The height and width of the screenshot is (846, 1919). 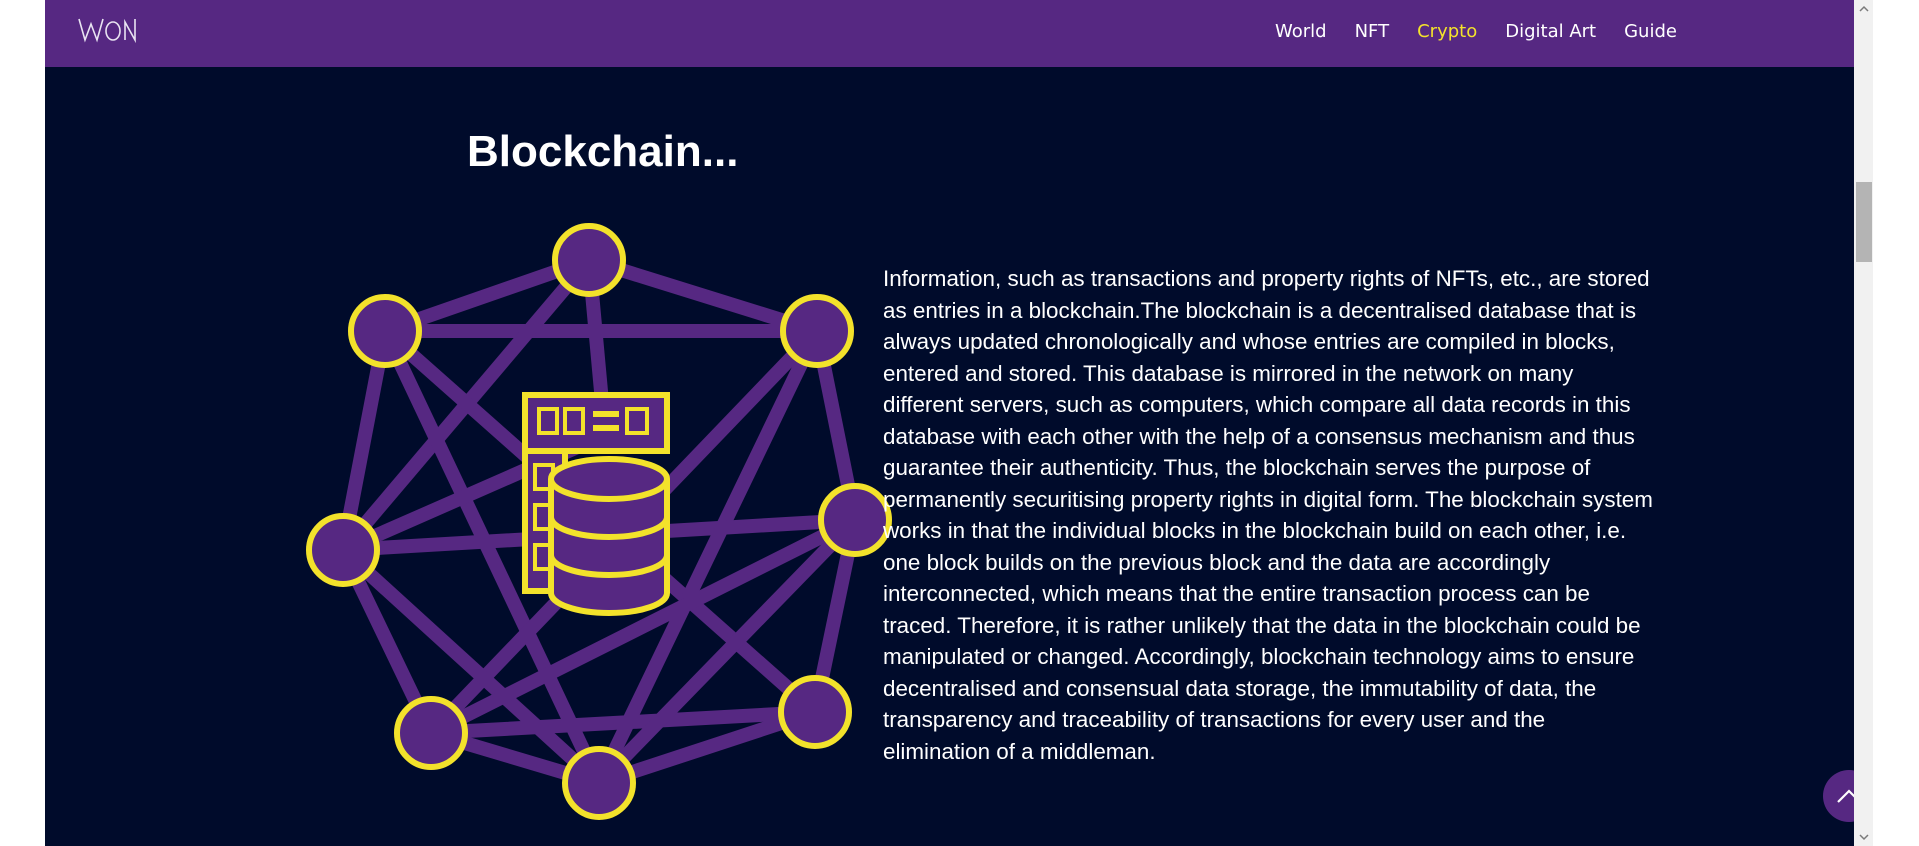 What do you see at coordinates (1301, 32) in the screenshot?
I see `nav-item-world: World` at bounding box center [1301, 32].